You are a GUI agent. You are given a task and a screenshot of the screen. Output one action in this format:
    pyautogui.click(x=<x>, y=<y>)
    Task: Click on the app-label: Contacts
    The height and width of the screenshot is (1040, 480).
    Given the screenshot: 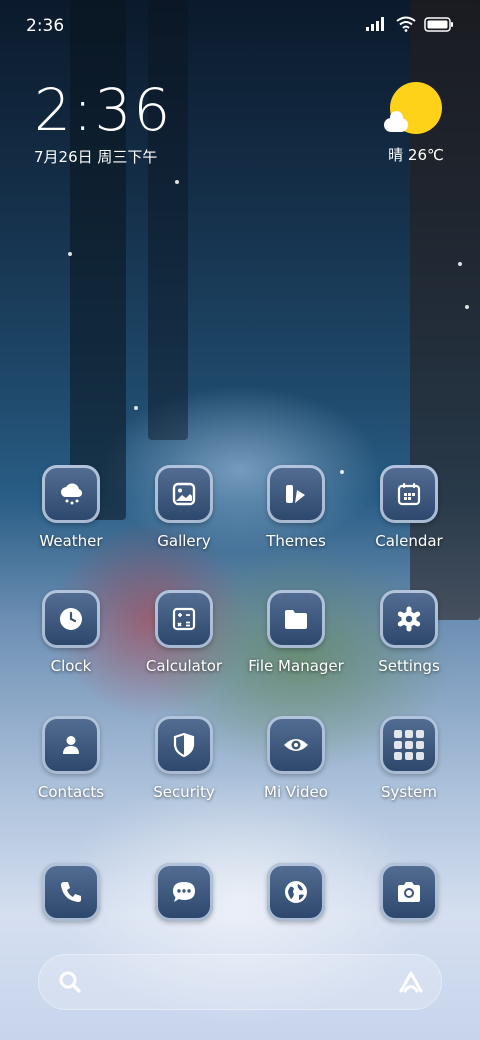 What is the action you would take?
    pyautogui.click(x=71, y=792)
    